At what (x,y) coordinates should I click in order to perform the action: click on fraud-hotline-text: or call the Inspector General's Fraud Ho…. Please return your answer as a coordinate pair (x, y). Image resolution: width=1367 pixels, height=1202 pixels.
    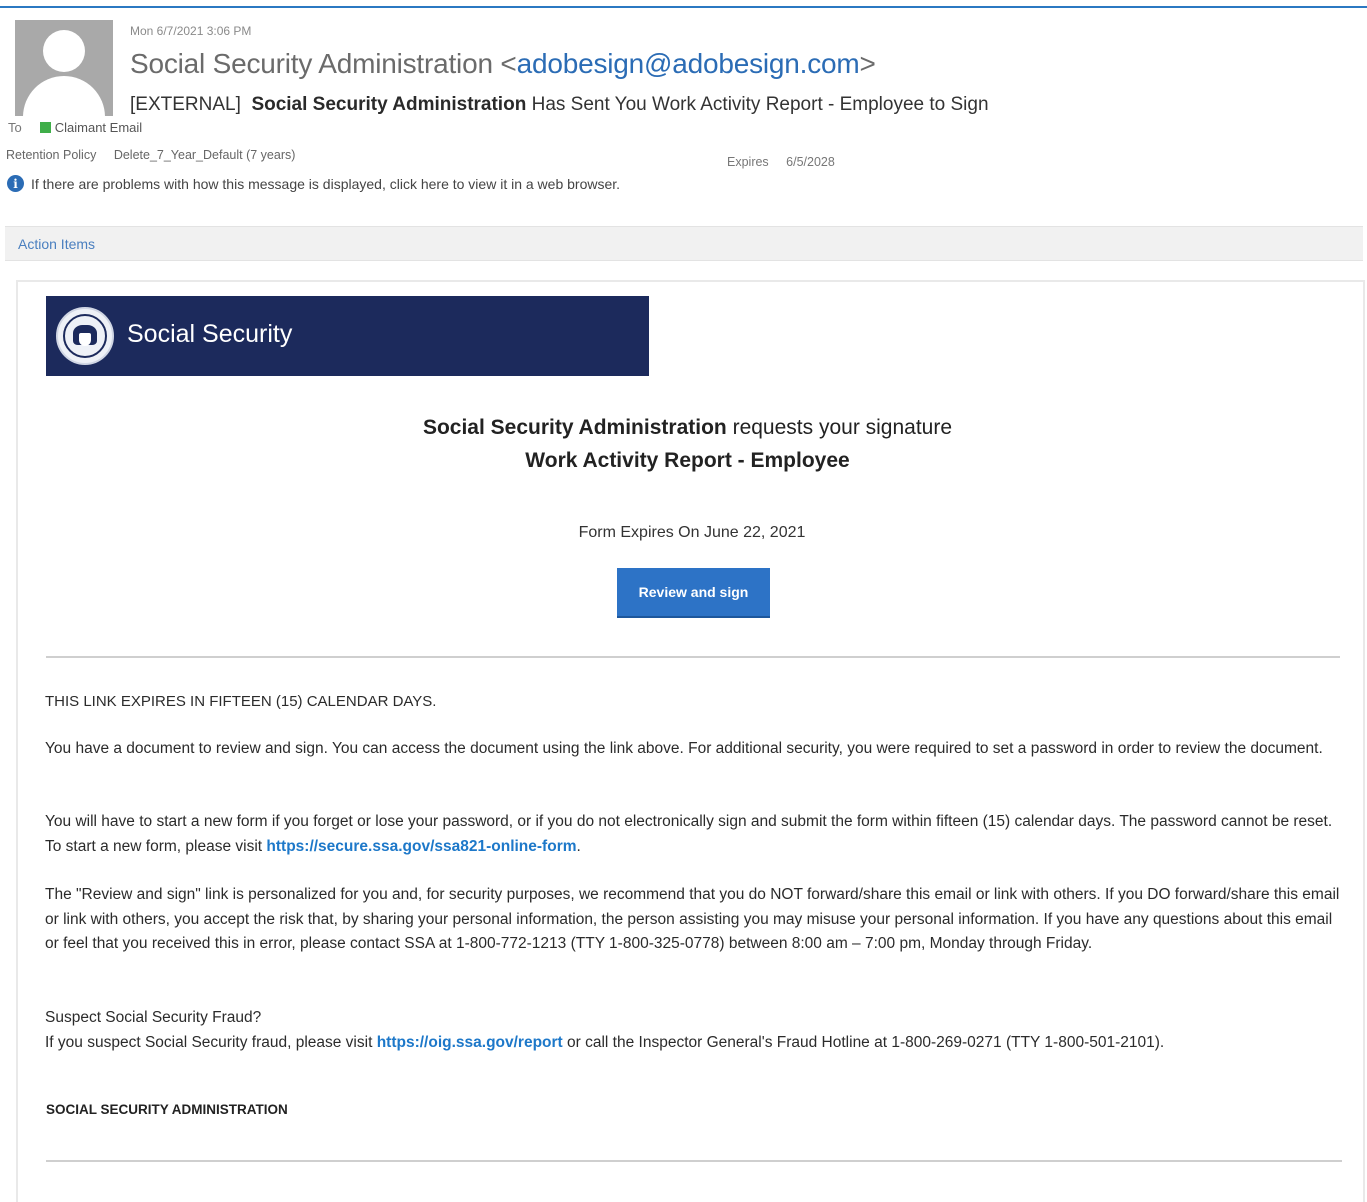
    Looking at the image, I should click on (866, 1042).